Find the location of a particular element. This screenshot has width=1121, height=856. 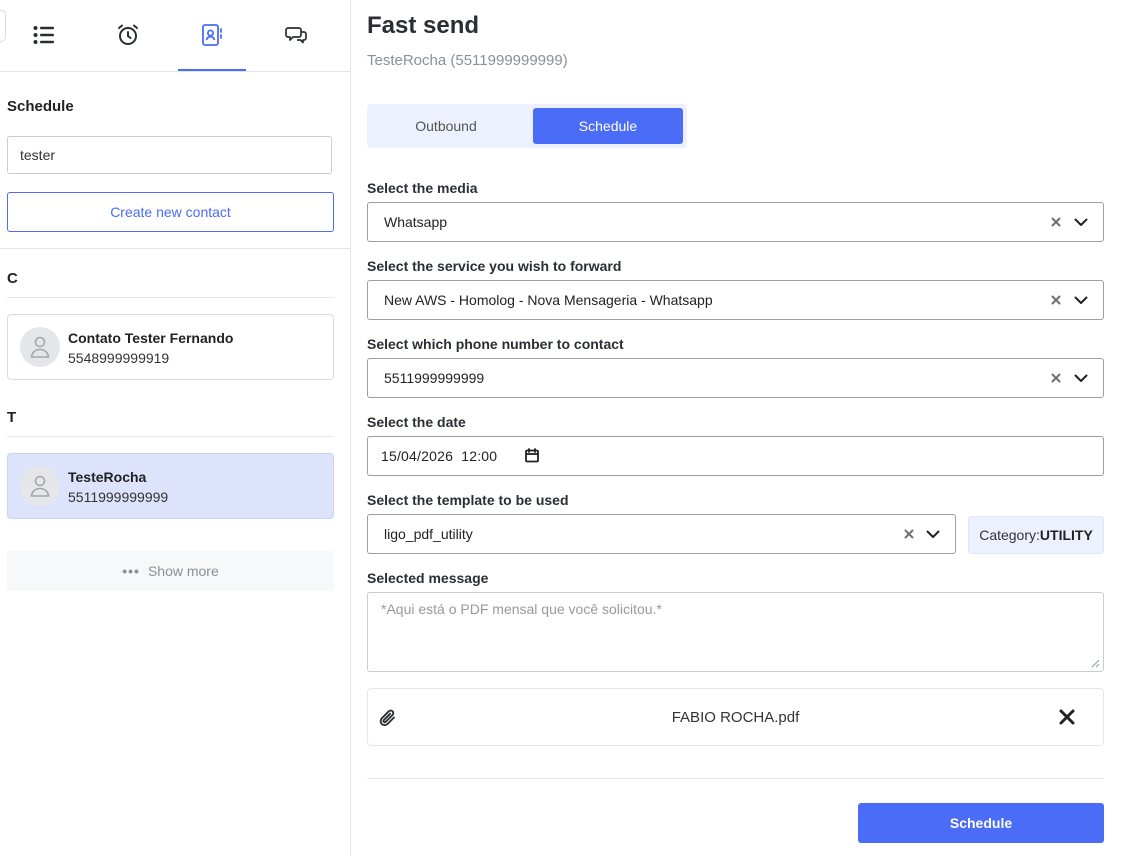

tab-schedule is located at coordinates (128, 35).